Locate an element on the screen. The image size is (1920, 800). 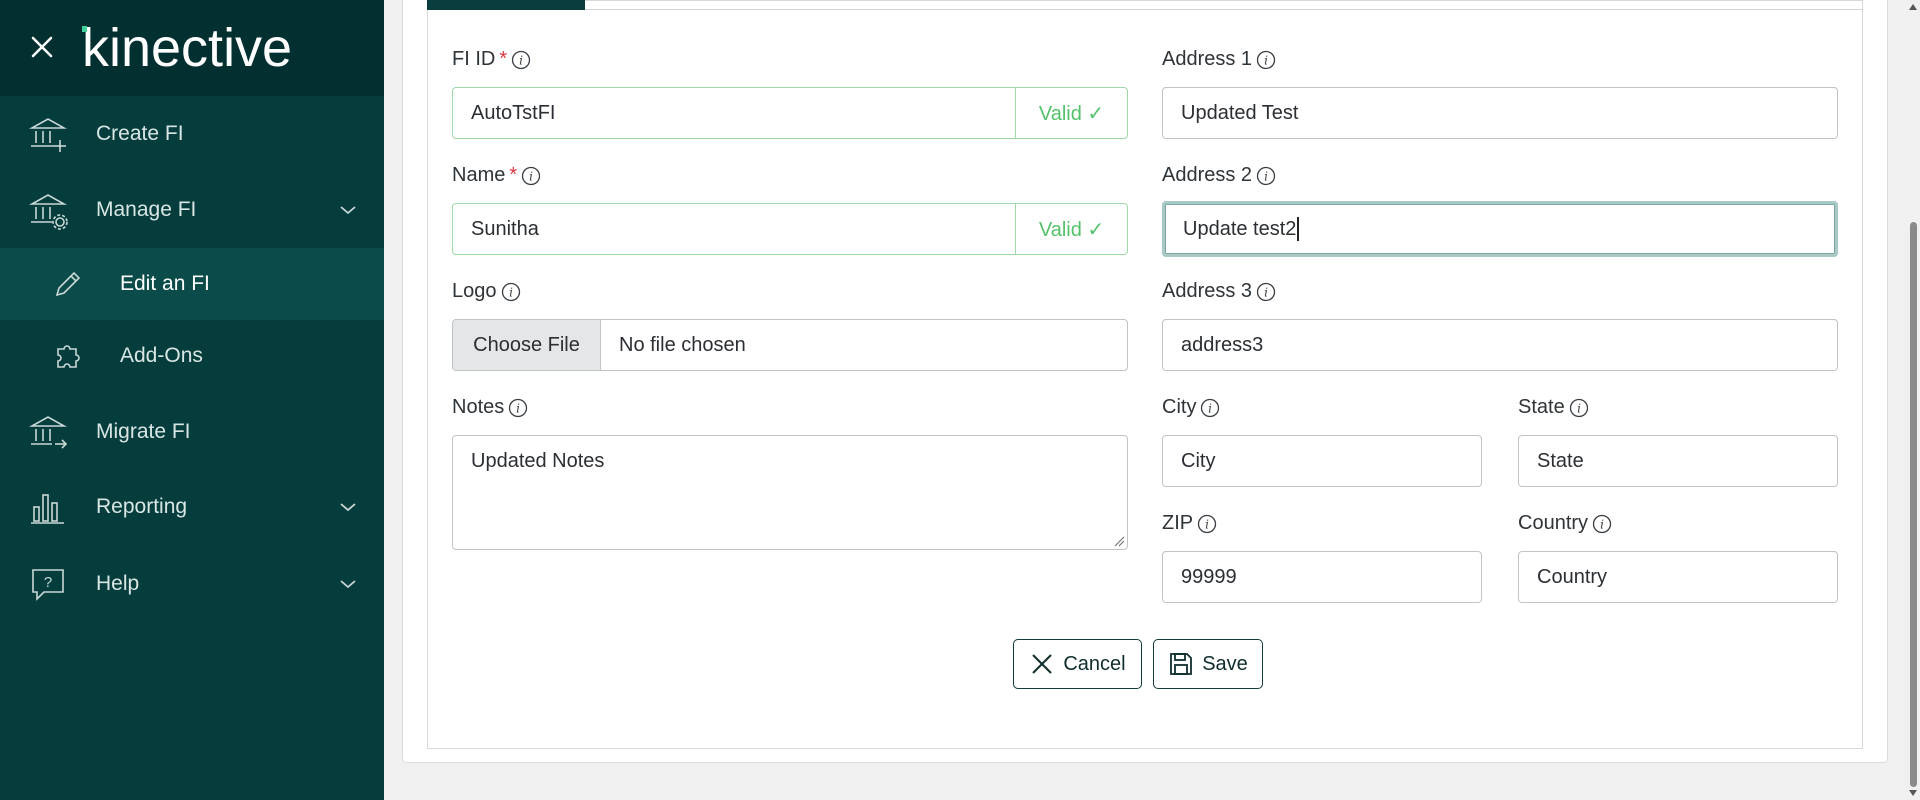
tab-bar is located at coordinates (1145, 5).